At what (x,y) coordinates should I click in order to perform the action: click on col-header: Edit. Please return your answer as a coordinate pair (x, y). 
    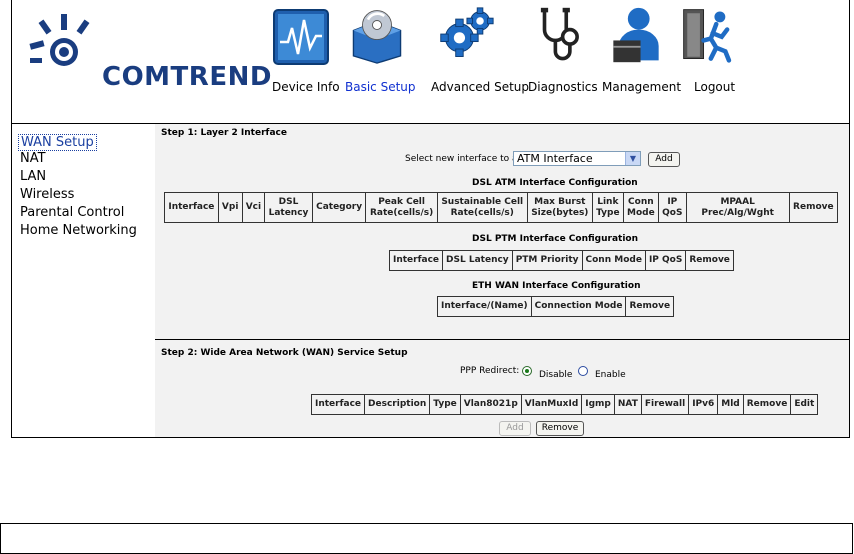
    Looking at the image, I should click on (804, 404).